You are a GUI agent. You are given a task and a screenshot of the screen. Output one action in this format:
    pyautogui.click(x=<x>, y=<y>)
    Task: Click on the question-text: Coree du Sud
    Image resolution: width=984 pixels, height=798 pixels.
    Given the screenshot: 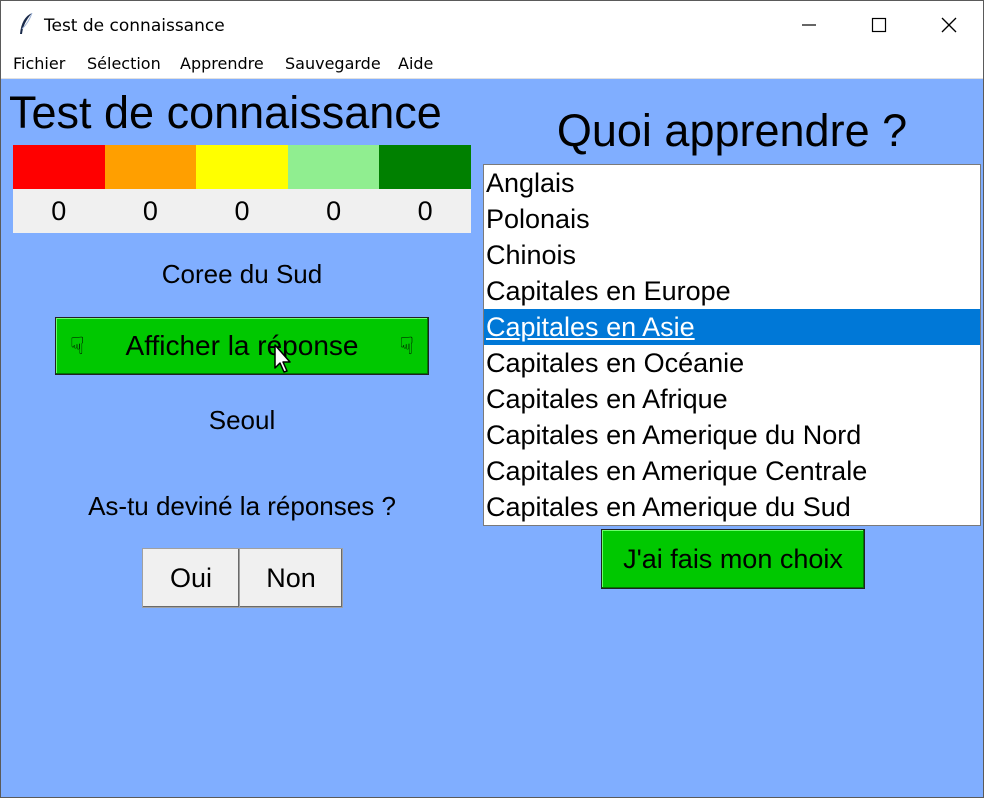 What is the action you would take?
    pyautogui.click(x=242, y=274)
    